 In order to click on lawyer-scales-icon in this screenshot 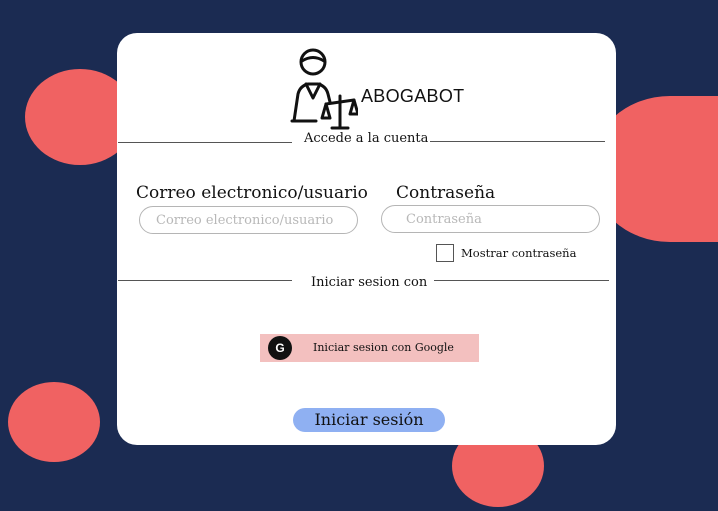, I will do `click(324, 89)`.